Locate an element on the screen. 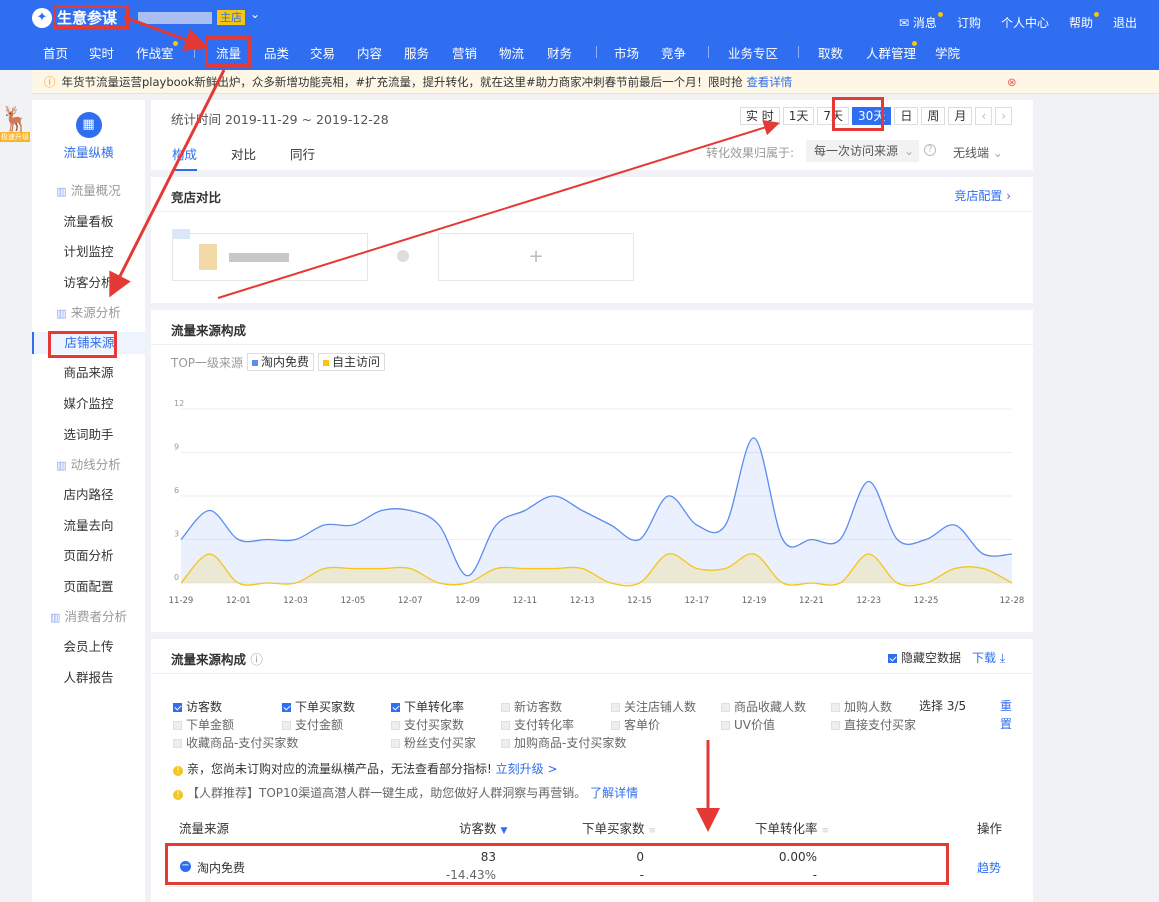 The height and width of the screenshot is (902, 1159). checkbox-checked-icon is located at coordinates (177, 707).